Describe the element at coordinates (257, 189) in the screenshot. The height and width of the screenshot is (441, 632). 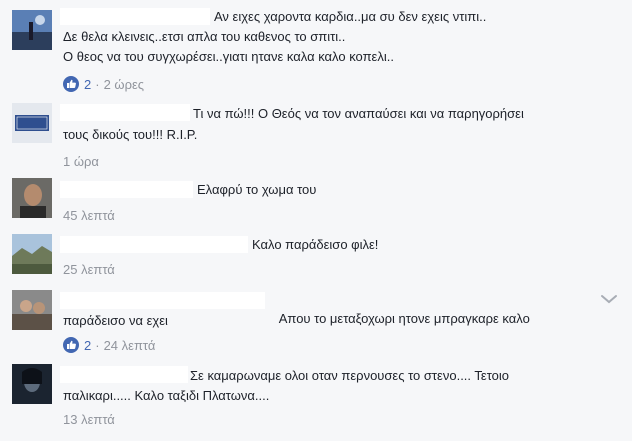
I see `comment-text-line: Ελαφρύ το χωμα του` at that location.